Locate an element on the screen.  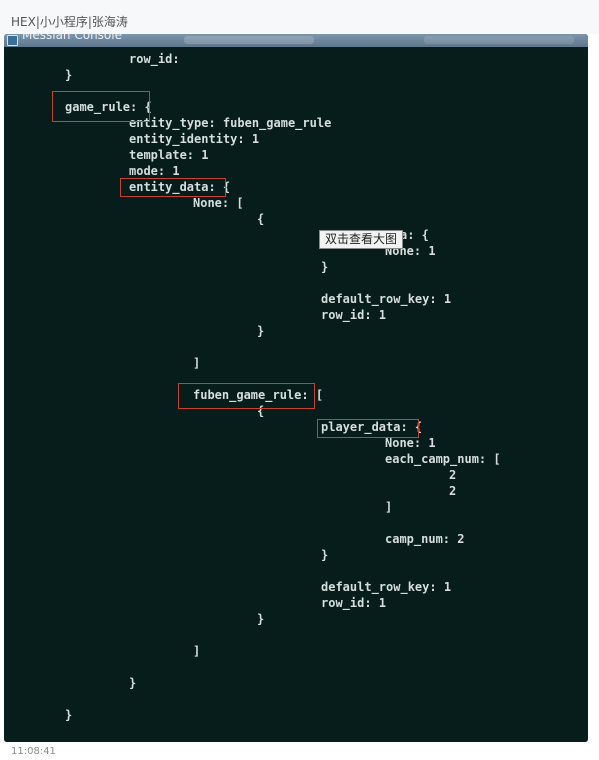
highlight-box-entity-data is located at coordinates (173, 187).